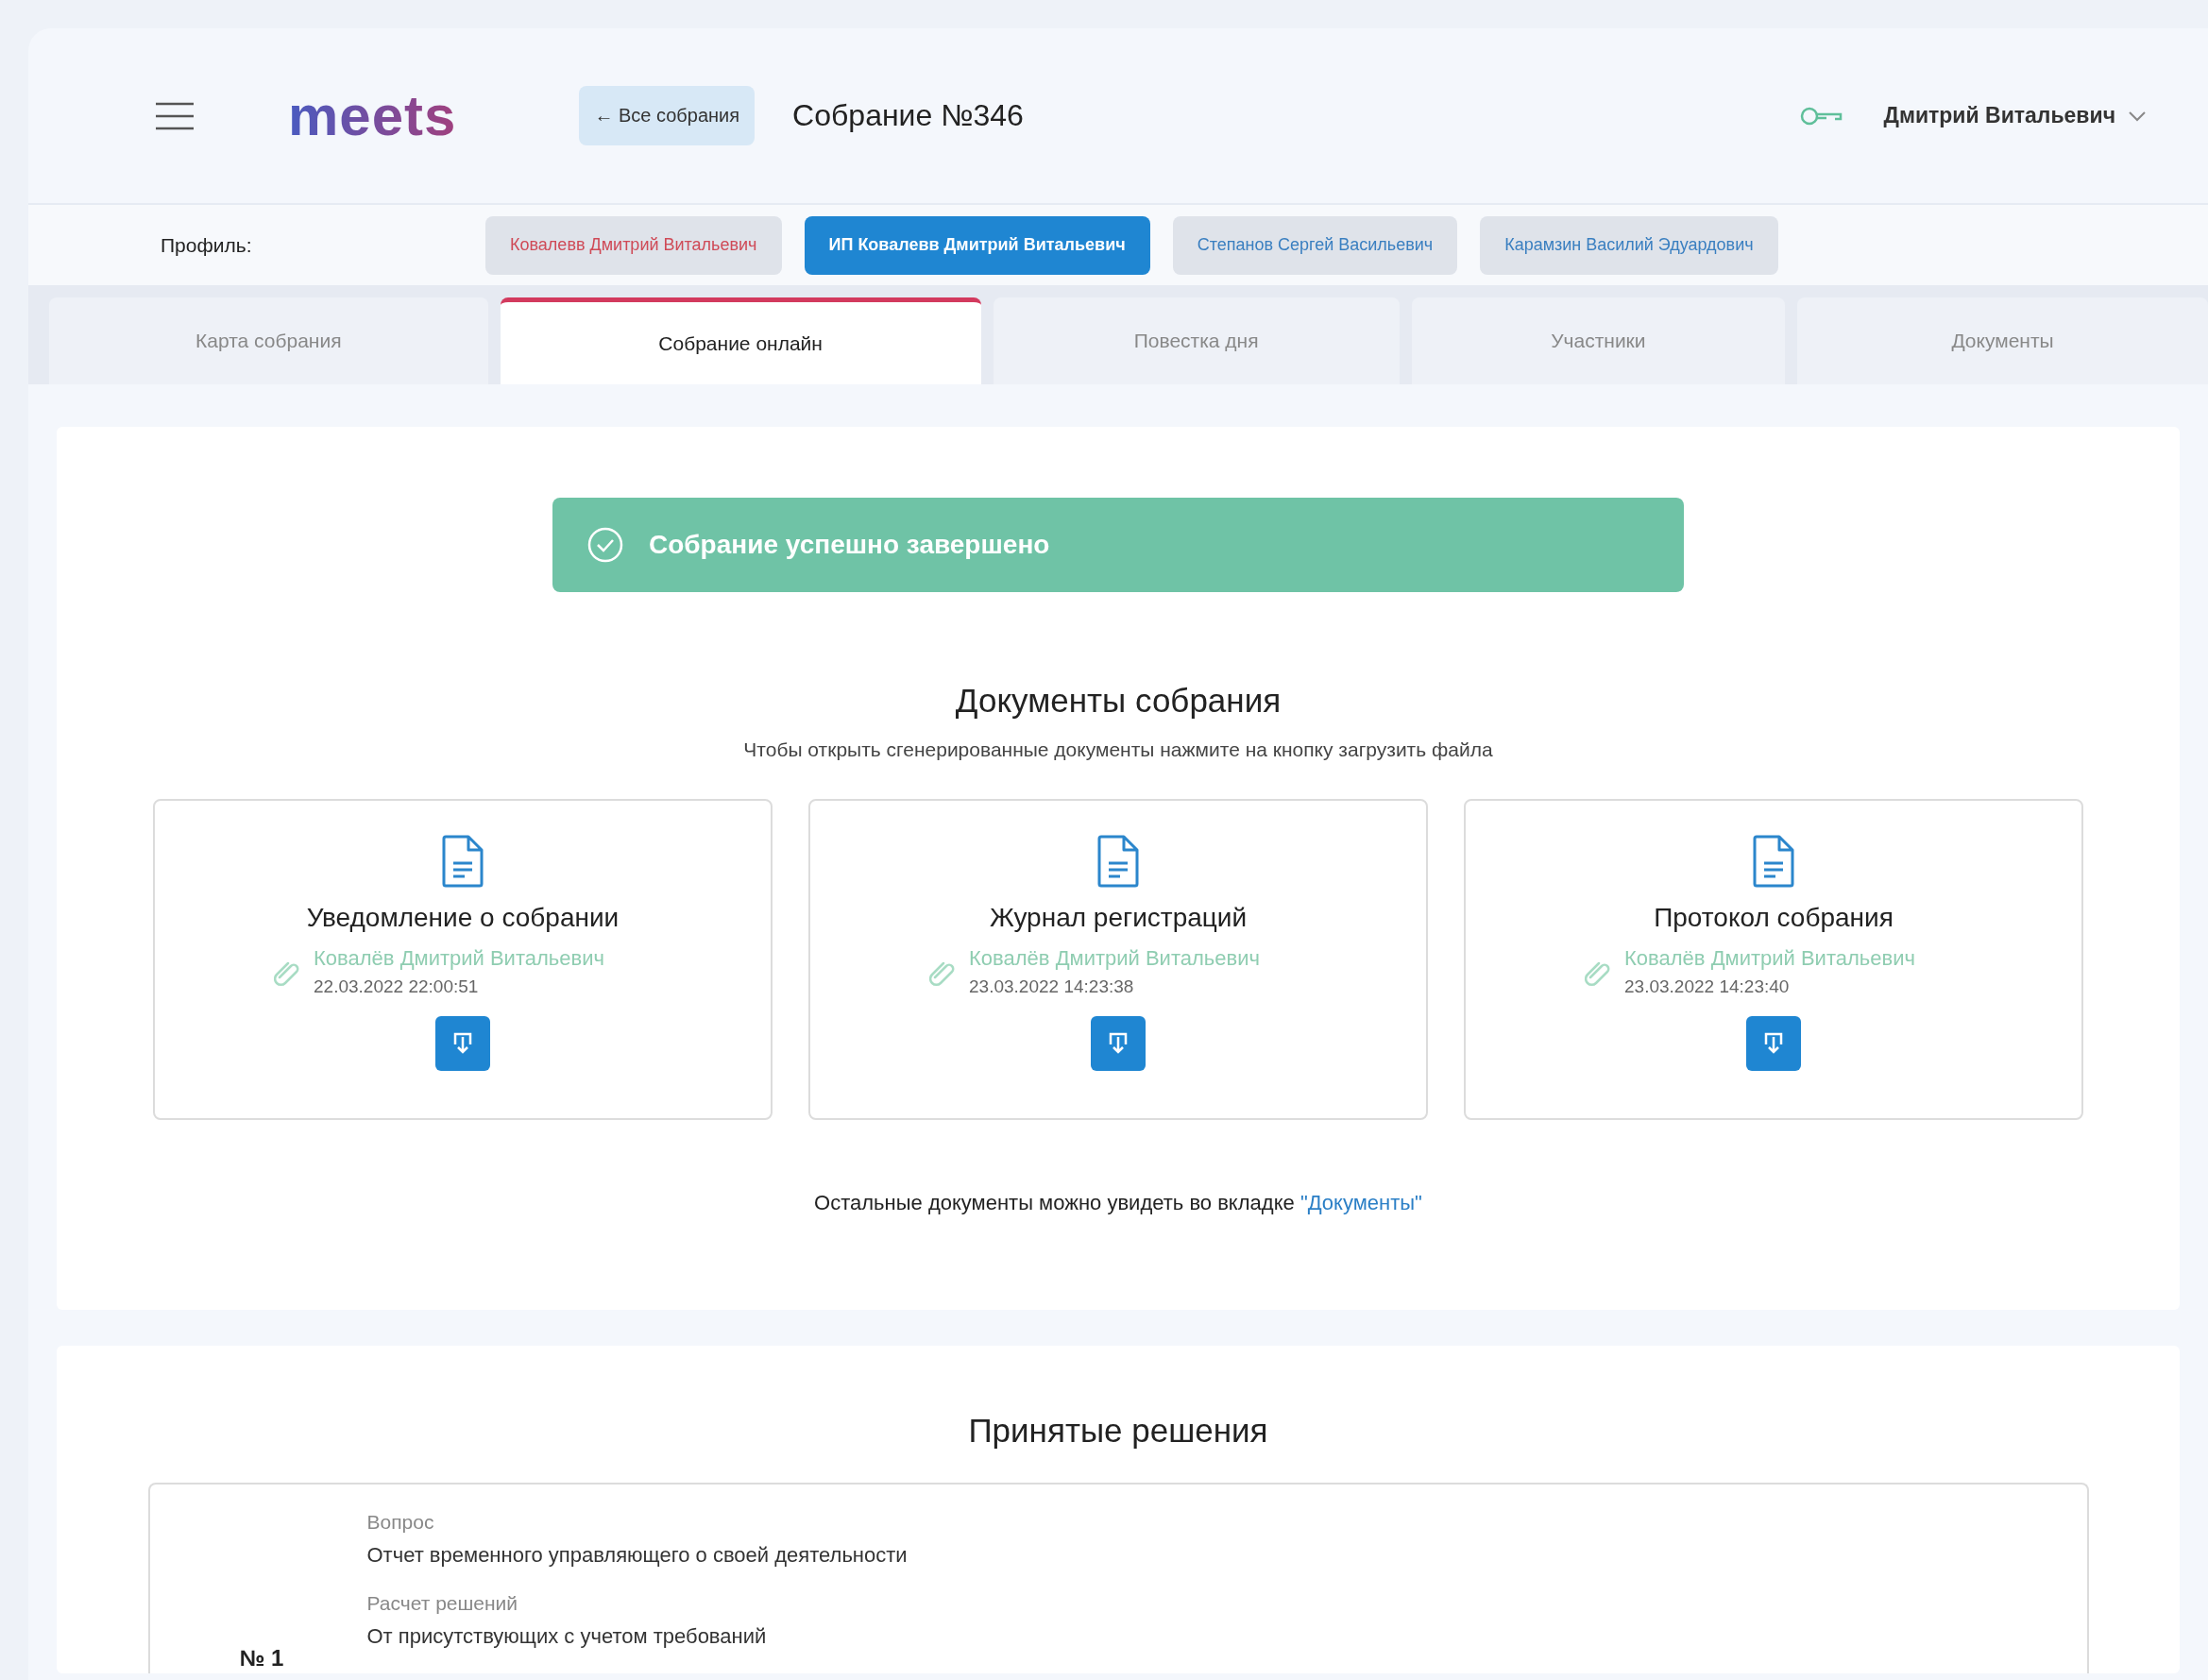 The width and height of the screenshot is (2208, 1680). What do you see at coordinates (1707, 987) in the screenshot?
I see `document-date: 23.03.2022 14:23:40` at bounding box center [1707, 987].